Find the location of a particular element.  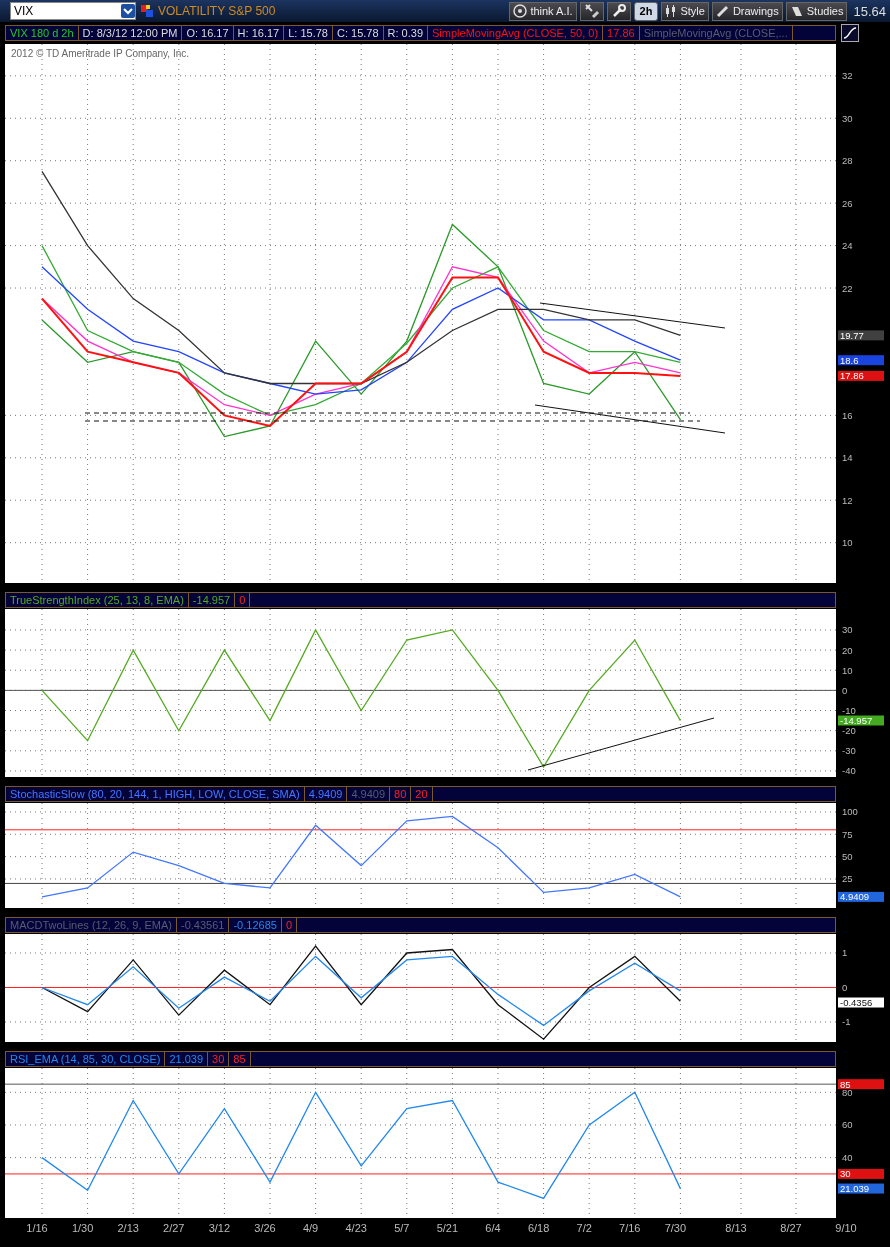

value-tag: 17.86 is located at coordinates (861, 376).